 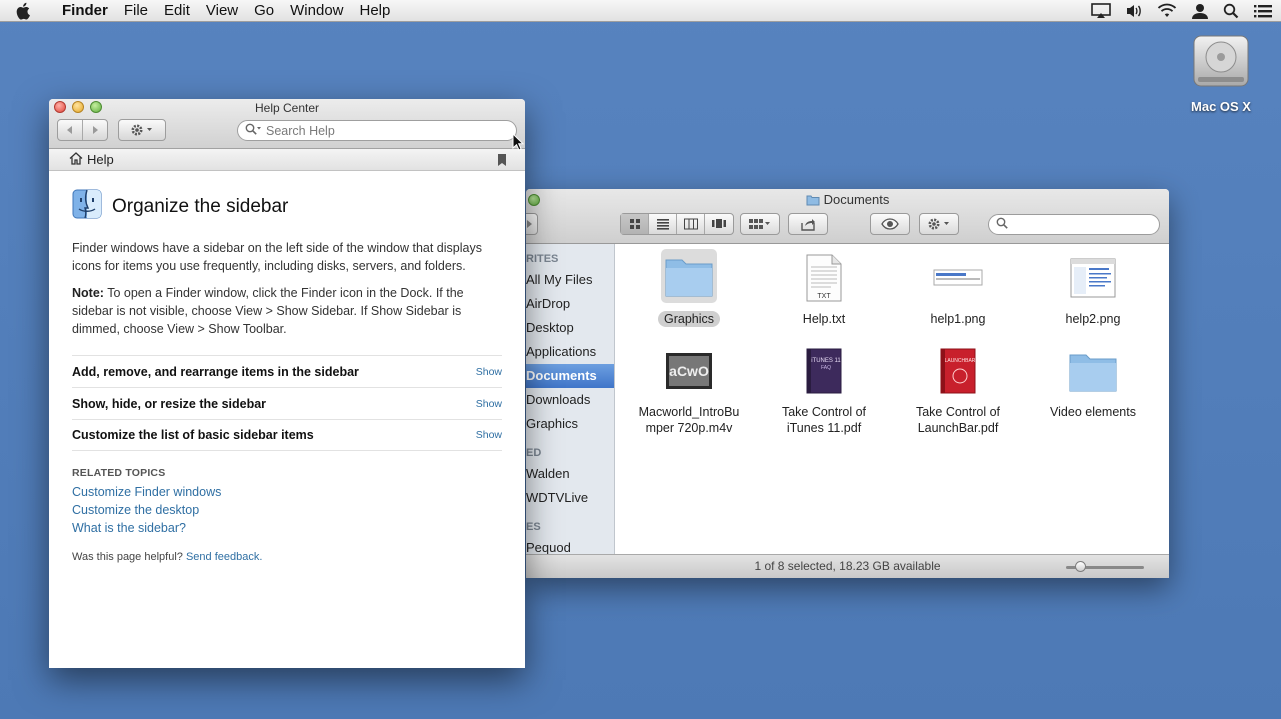 What do you see at coordinates (1093, 278) in the screenshot?
I see `image-file-icon` at bounding box center [1093, 278].